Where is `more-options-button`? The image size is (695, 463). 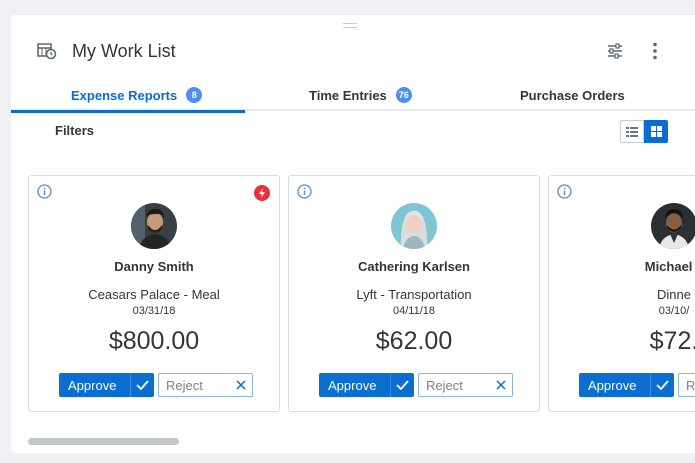
more-options-button is located at coordinates (655, 51).